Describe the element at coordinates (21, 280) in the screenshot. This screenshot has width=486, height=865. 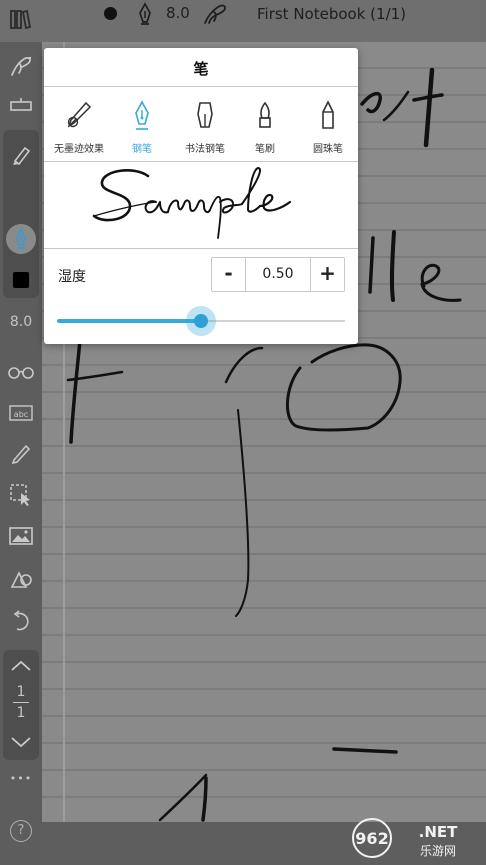
I see `color-swatch` at that location.